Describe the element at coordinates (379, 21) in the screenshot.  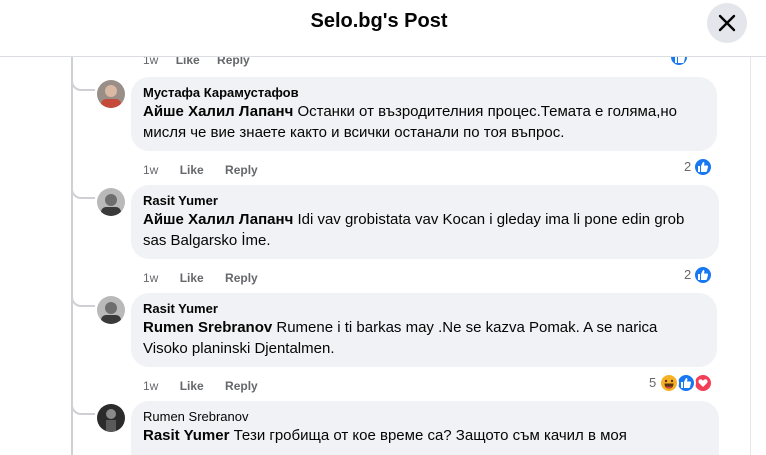
I see `dialog-title: Selo.bg's Post` at that location.